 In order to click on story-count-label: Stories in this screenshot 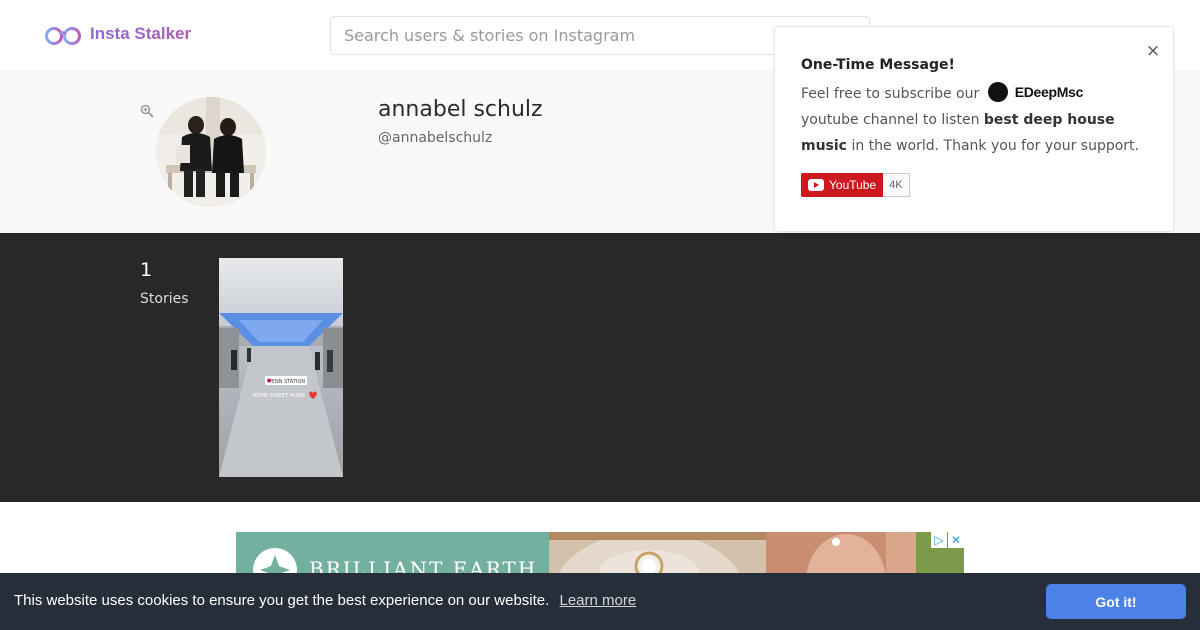, I will do `click(164, 299)`.